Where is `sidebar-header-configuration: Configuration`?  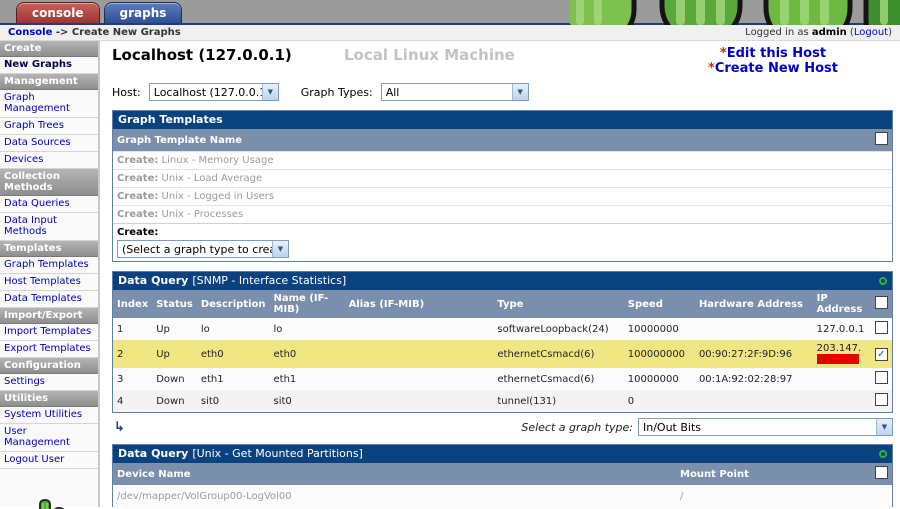 sidebar-header-configuration: Configuration is located at coordinates (49, 366).